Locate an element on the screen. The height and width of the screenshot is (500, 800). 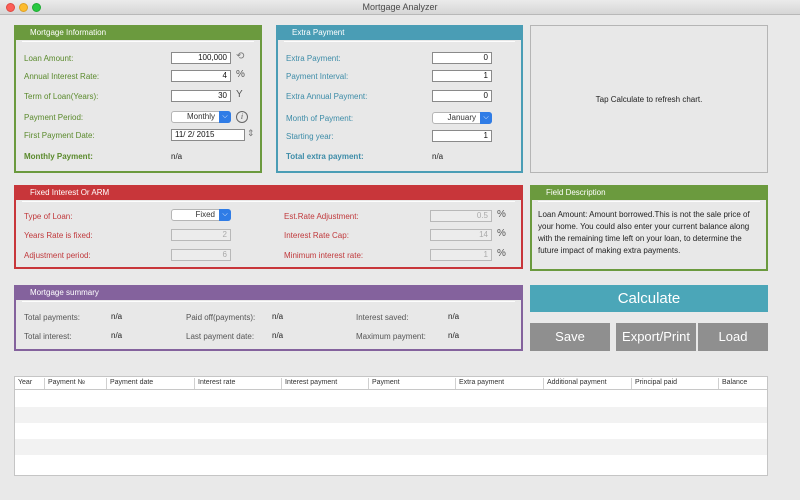
interest-saved-label: Interest saved: is located at coordinates (382, 317).